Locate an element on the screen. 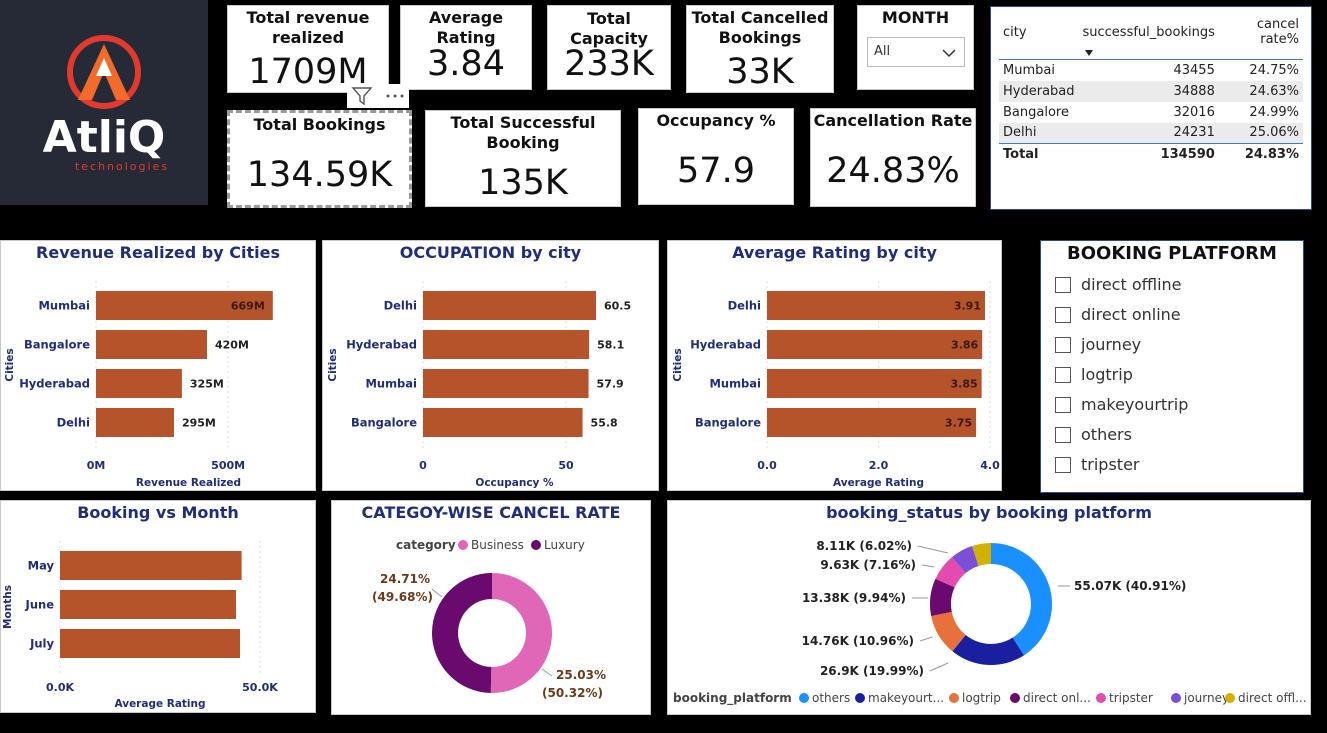  kpi-total-capacity: Total Capacity 233K is located at coordinates (609, 47).